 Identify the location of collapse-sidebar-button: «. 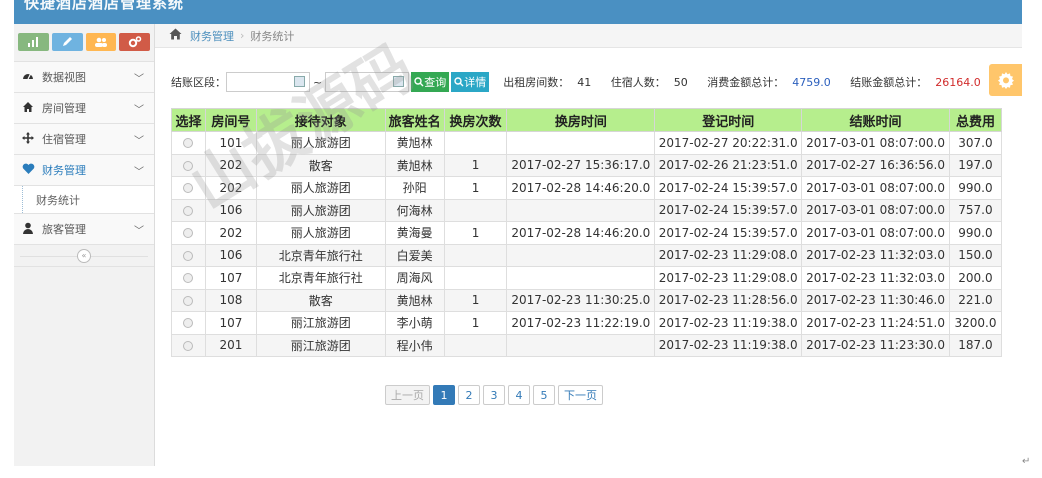
(84, 255).